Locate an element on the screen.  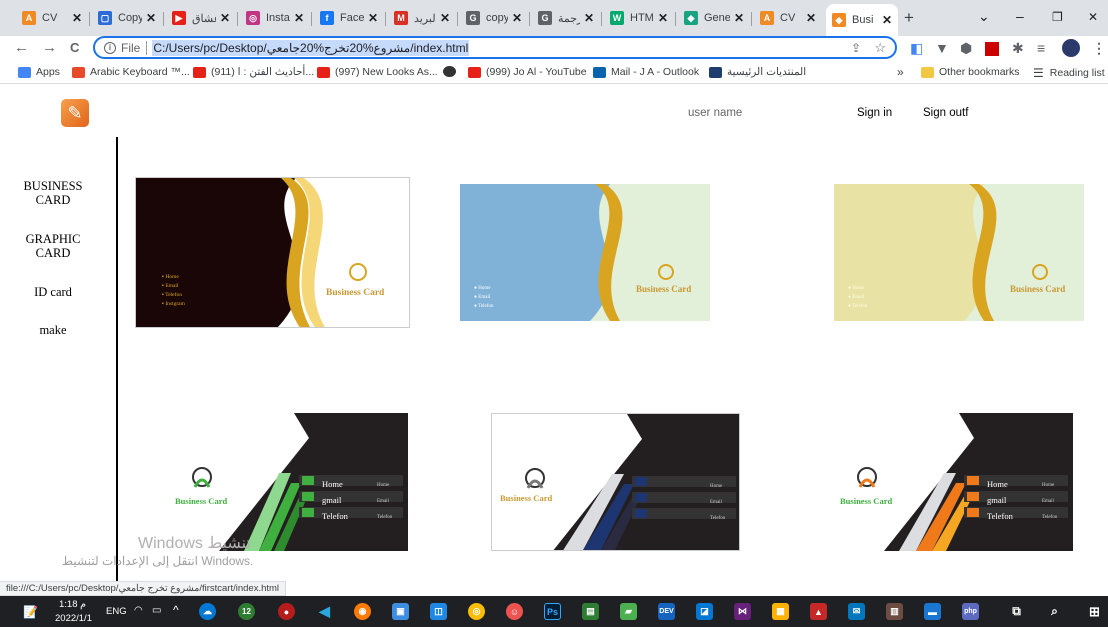
battery-icon: ▭ is located at coordinates (156, 610).